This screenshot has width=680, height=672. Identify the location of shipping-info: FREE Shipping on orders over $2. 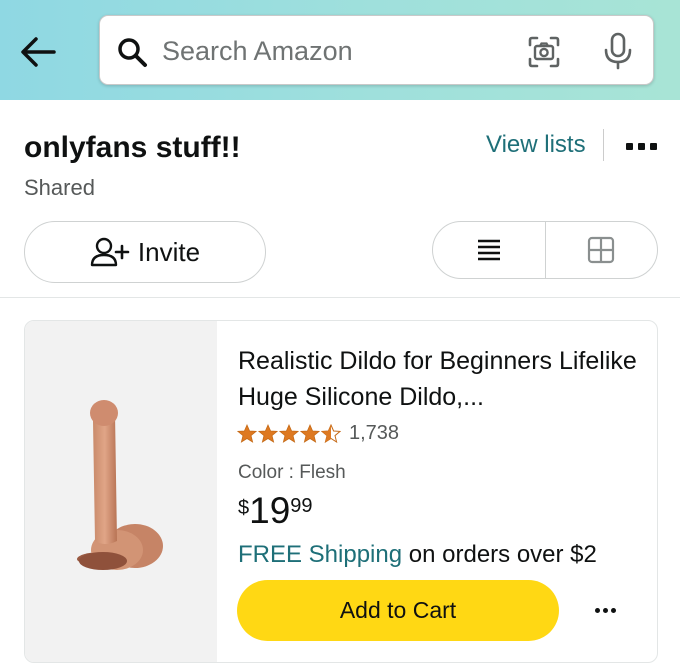
(417, 555).